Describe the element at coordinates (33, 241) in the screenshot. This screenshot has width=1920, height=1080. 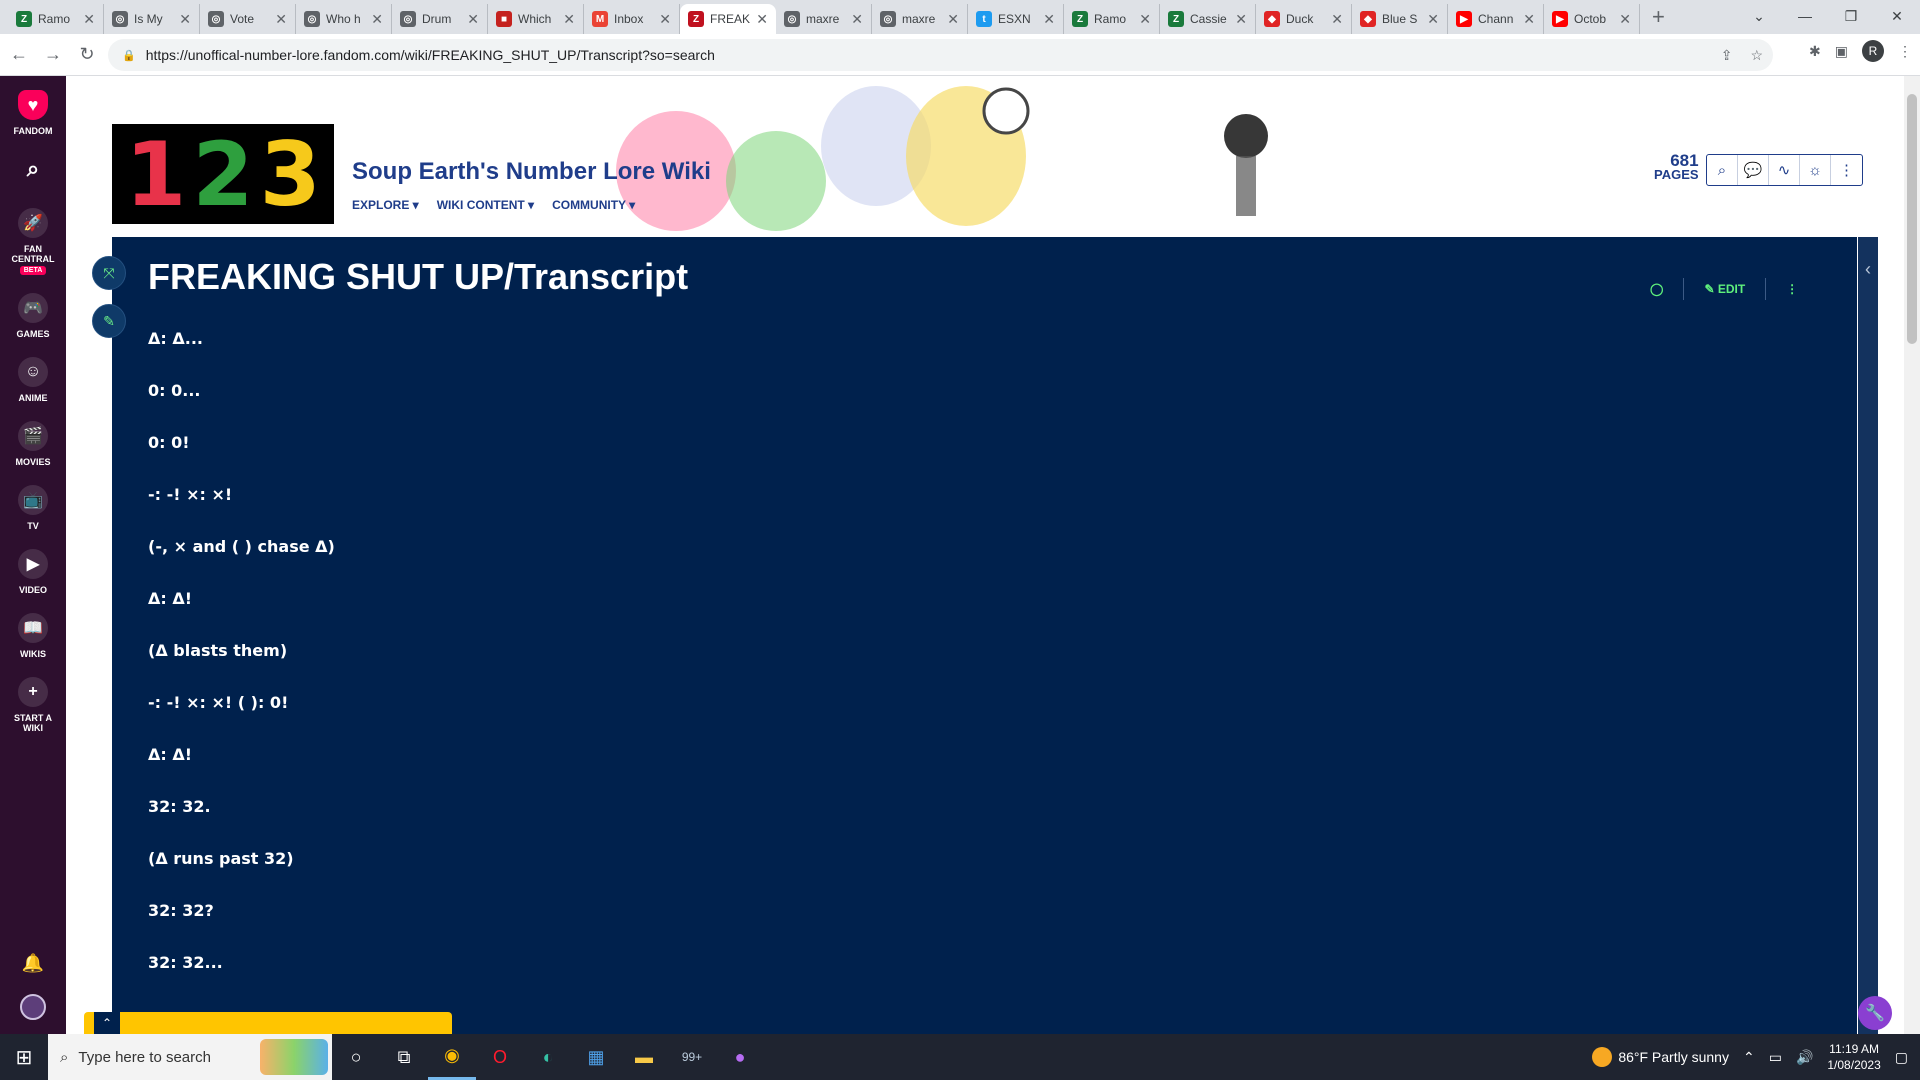
I see `fandom-nav-fan-central: 🚀 FAN CENTRAL BETA` at that location.